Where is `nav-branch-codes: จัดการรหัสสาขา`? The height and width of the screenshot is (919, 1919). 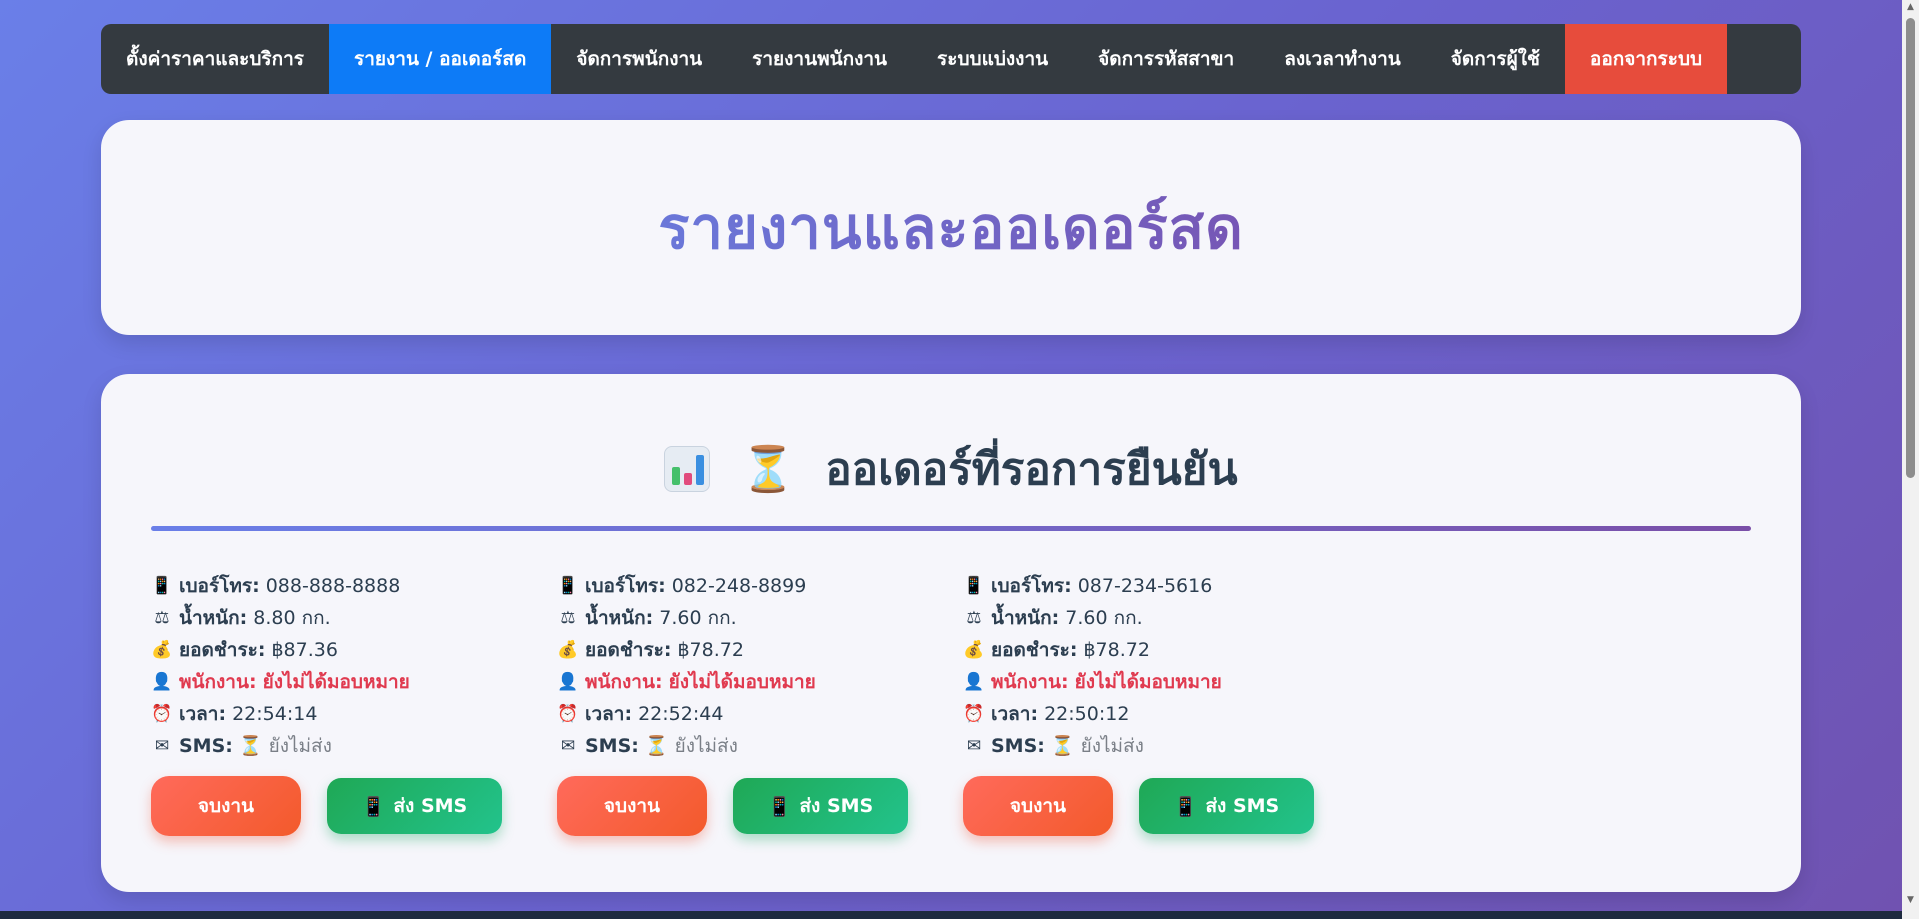
nav-branch-codes: จัดการรหัสสาขา is located at coordinates (1166, 59).